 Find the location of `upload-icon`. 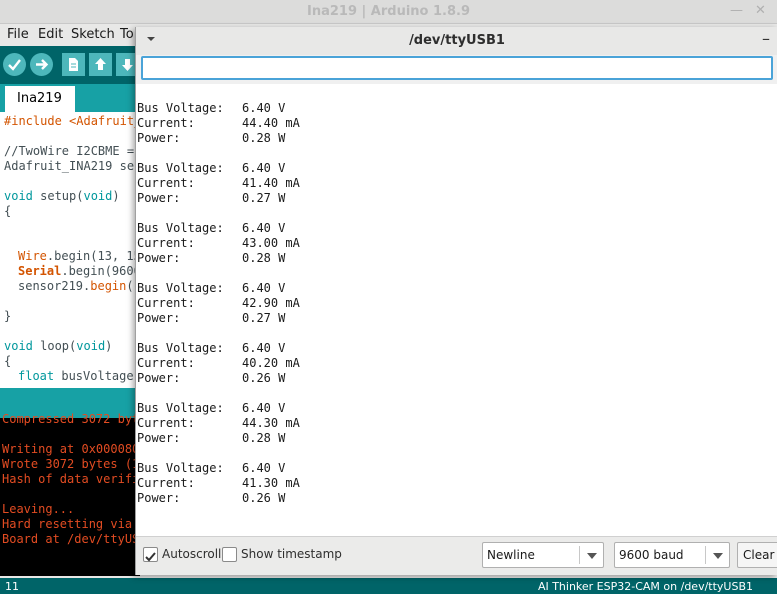

upload-icon is located at coordinates (42, 64).